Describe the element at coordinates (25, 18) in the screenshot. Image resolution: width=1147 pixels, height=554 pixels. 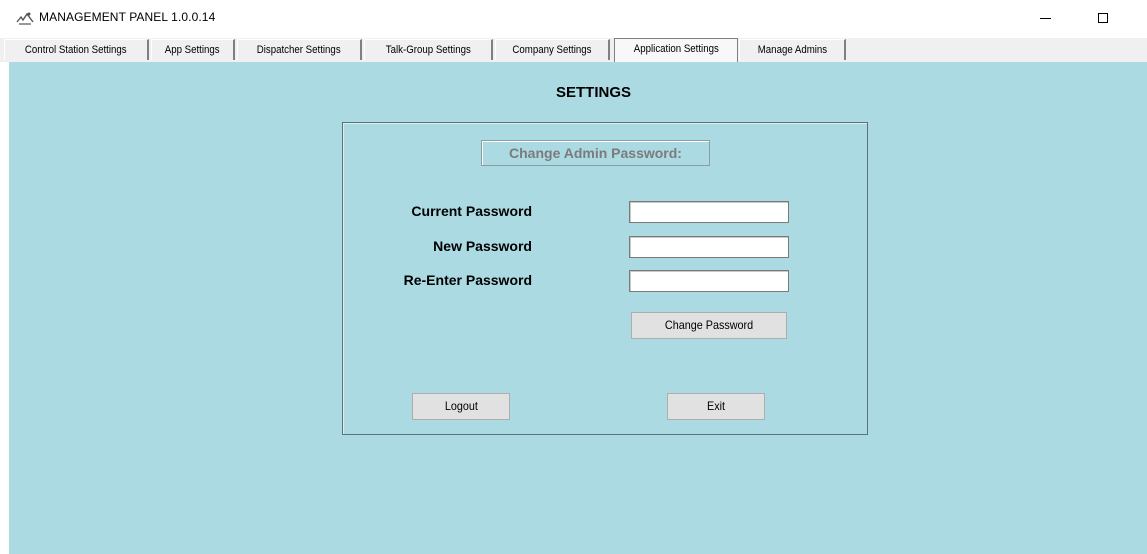
I see `app-logo-icon` at that location.